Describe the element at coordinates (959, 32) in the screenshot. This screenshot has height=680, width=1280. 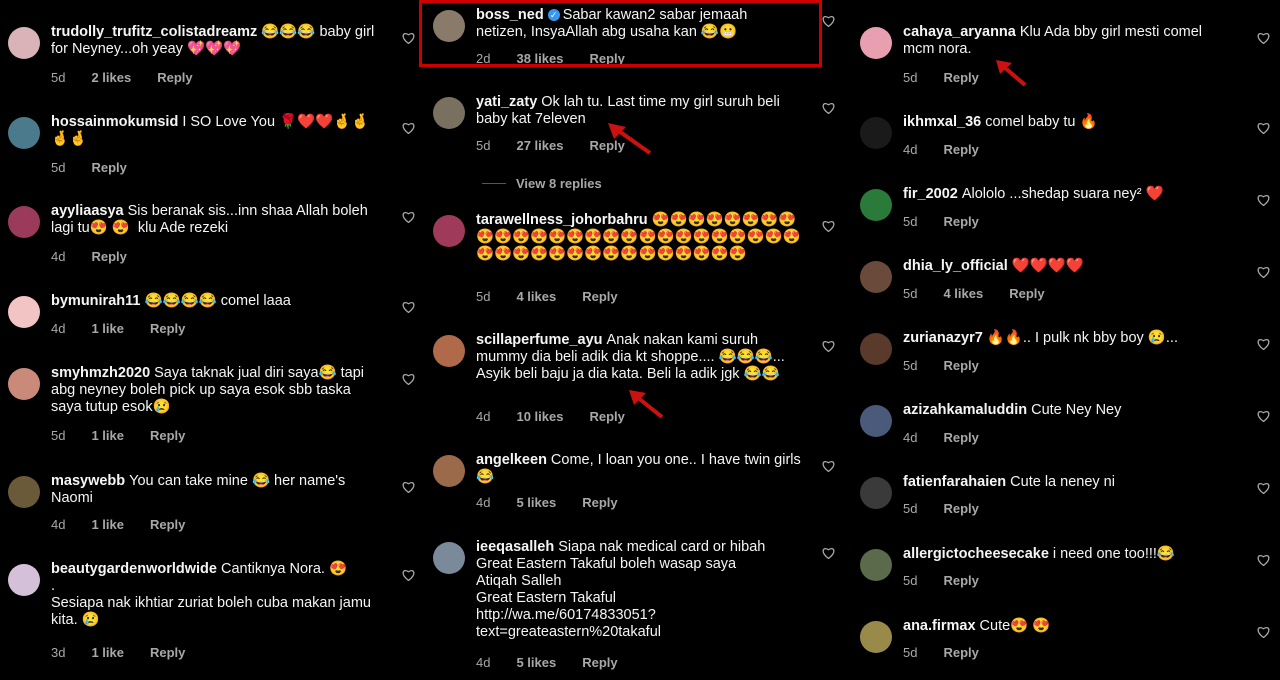
I see `username: cahaya_aryanna` at that location.